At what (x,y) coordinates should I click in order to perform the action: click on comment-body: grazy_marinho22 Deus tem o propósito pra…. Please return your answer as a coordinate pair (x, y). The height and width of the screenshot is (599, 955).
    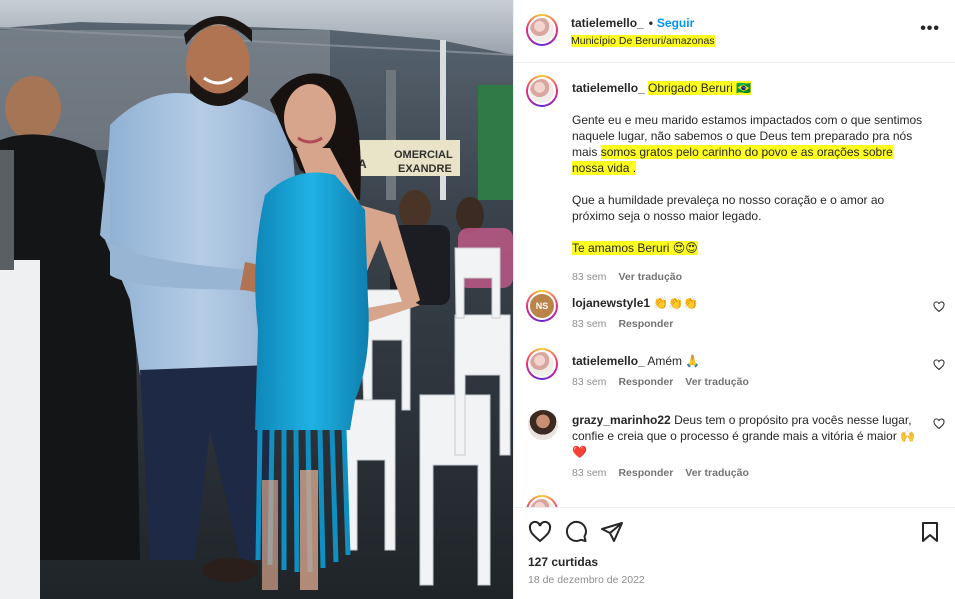
    Looking at the image, I should click on (748, 436).